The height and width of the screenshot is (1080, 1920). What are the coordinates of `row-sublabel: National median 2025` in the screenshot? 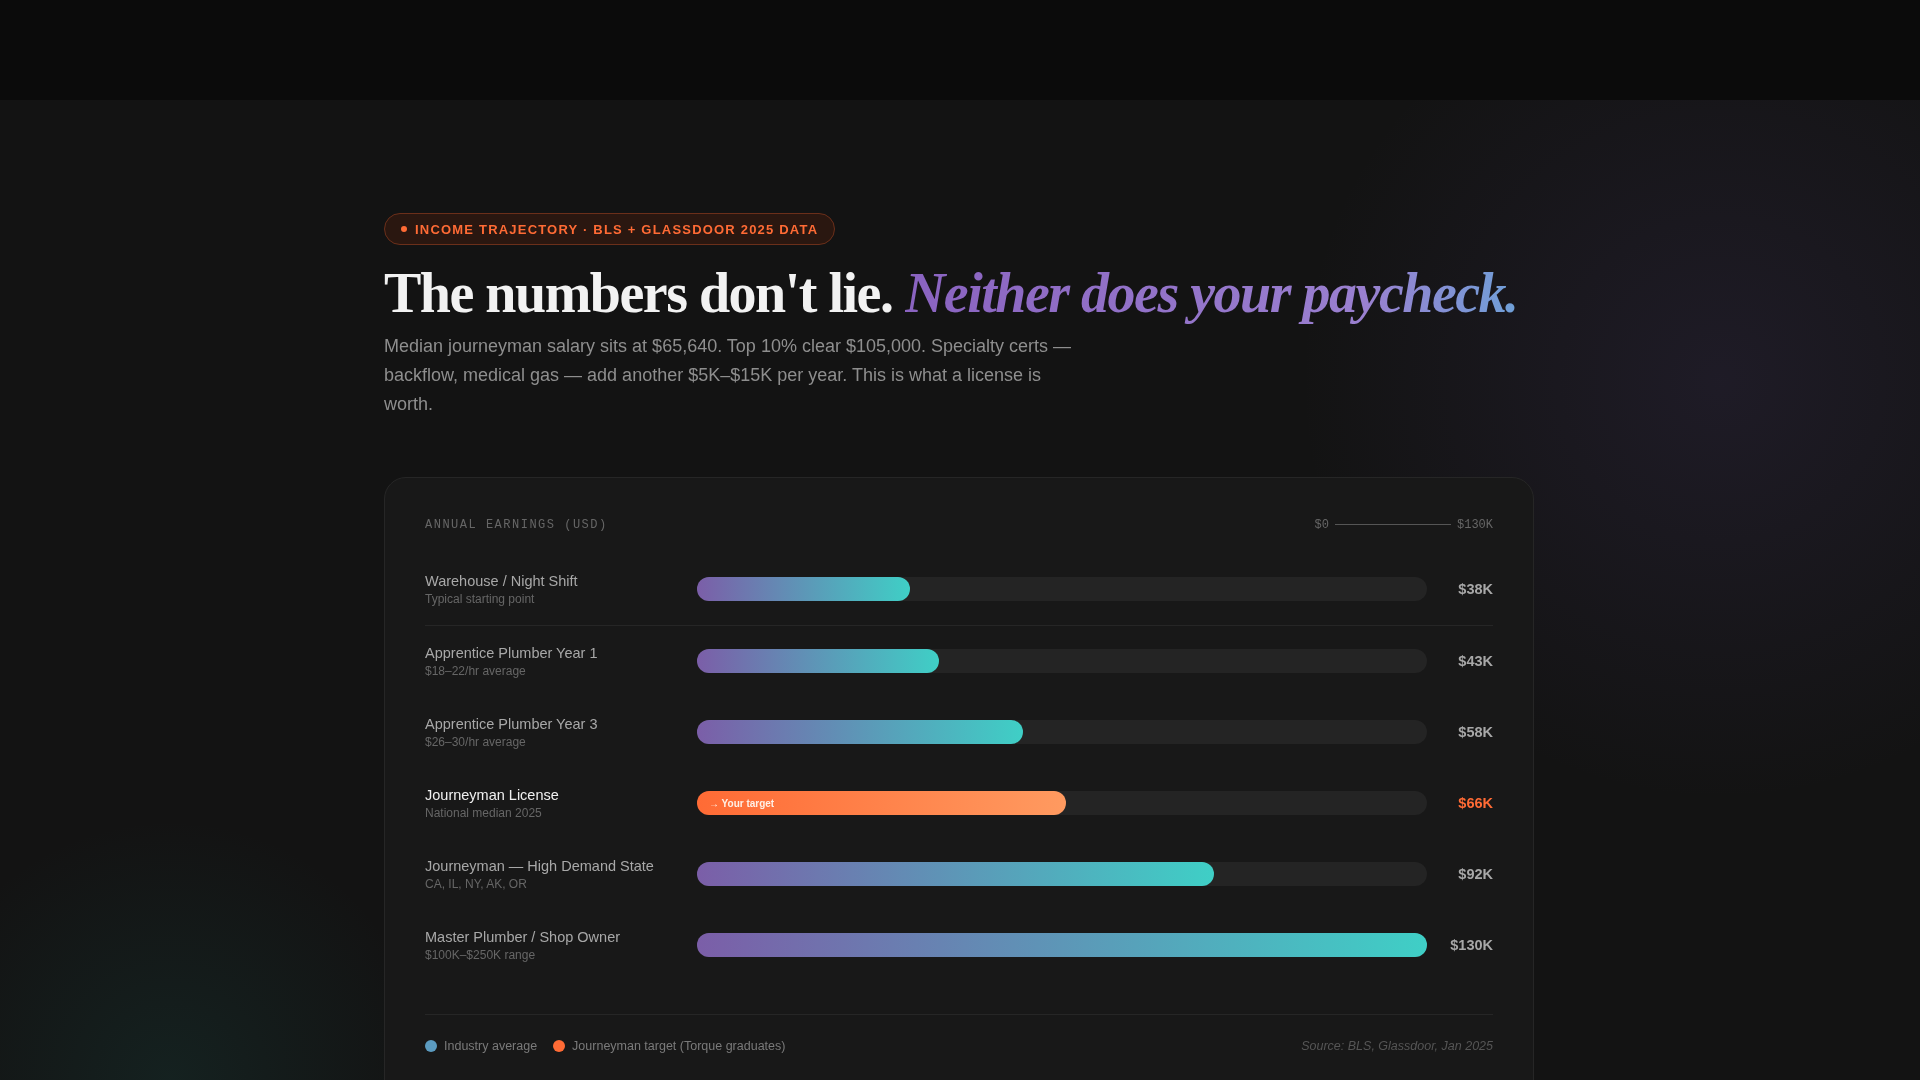 It's located at (484, 812).